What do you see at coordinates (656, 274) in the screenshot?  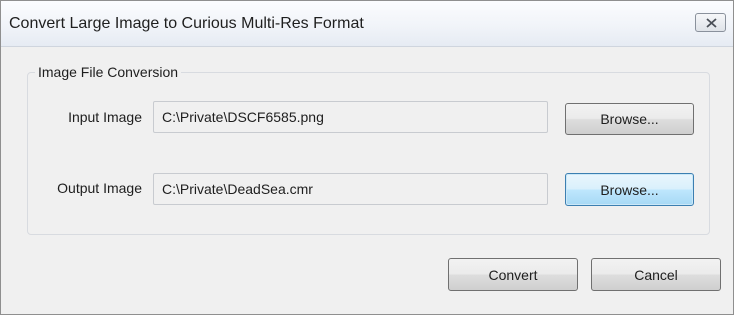 I see `cancel-button: Cancel` at bounding box center [656, 274].